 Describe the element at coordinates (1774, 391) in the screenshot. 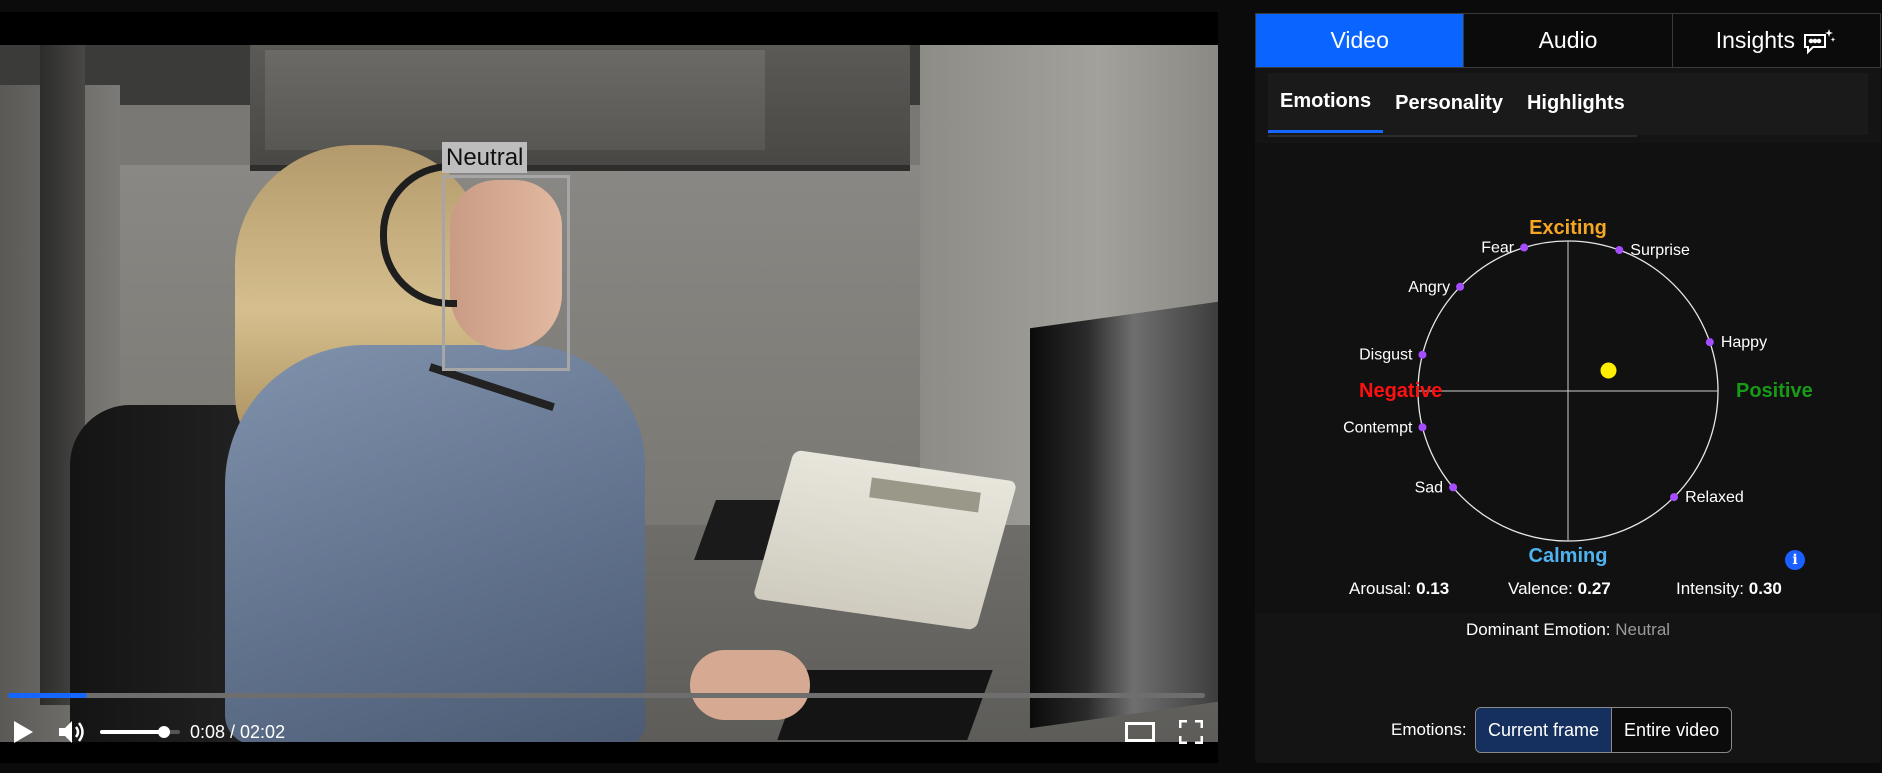

I see `axis-label-positive: Positive` at that location.